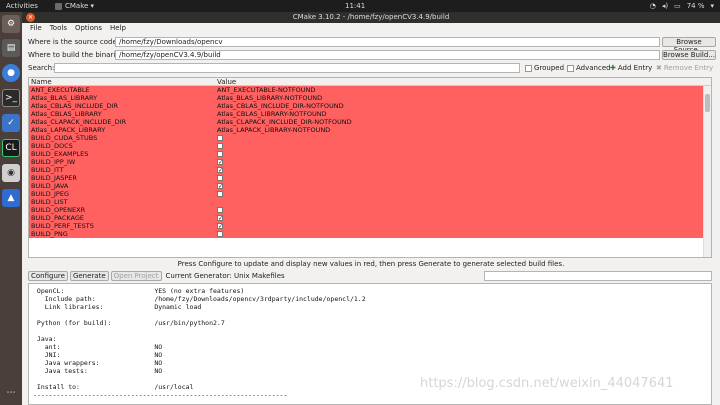 This screenshot has height=405, width=720. What do you see at coordinates (463, 90) in the screenshot?
I see `variable-value-cell: ANT_EXECUTABLE-NOTFOUND` at bounding box center [463, 90].